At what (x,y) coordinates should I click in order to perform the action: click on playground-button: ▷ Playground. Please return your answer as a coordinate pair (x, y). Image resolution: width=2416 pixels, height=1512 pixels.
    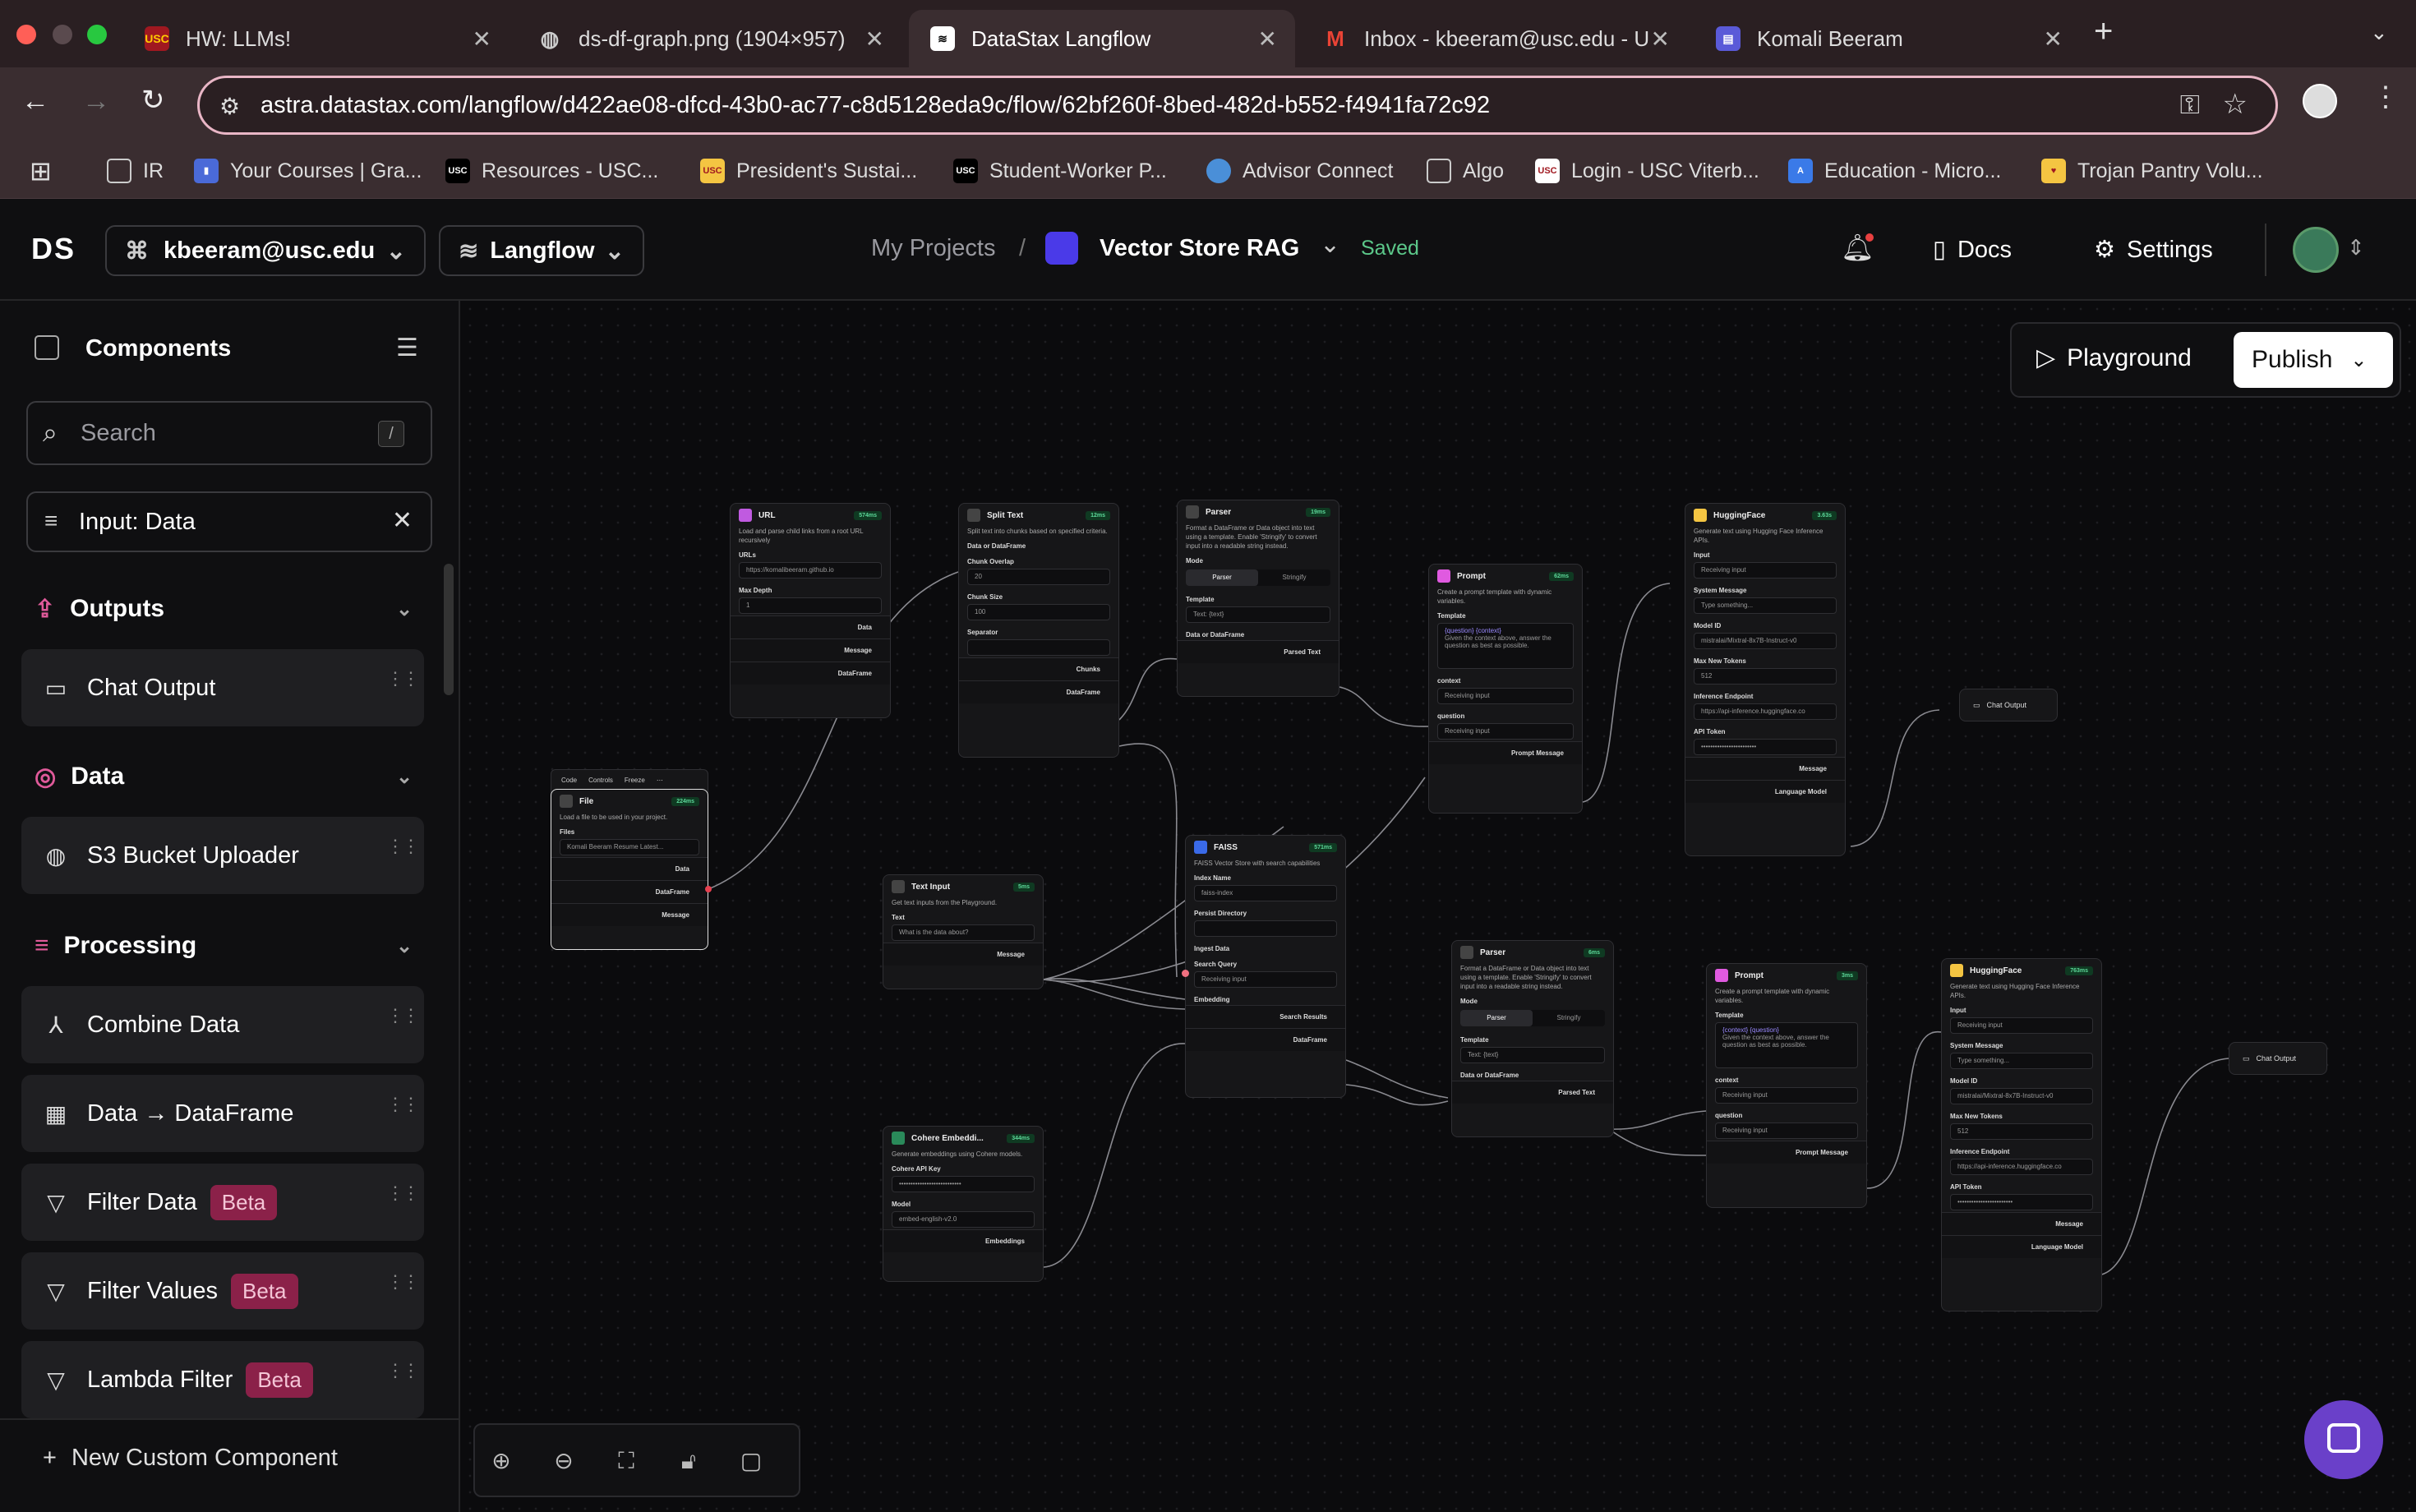
    Looking at the image, I should click on (2114, 358).